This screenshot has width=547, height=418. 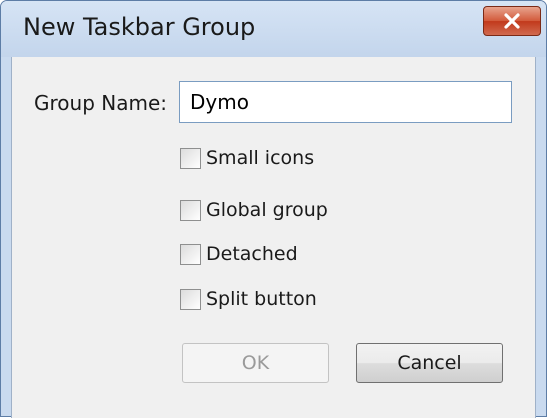 What do you see at coordinates (255, 363) in the screenshot?
I see `ok-button: OK` at bounding box center [255, 363].